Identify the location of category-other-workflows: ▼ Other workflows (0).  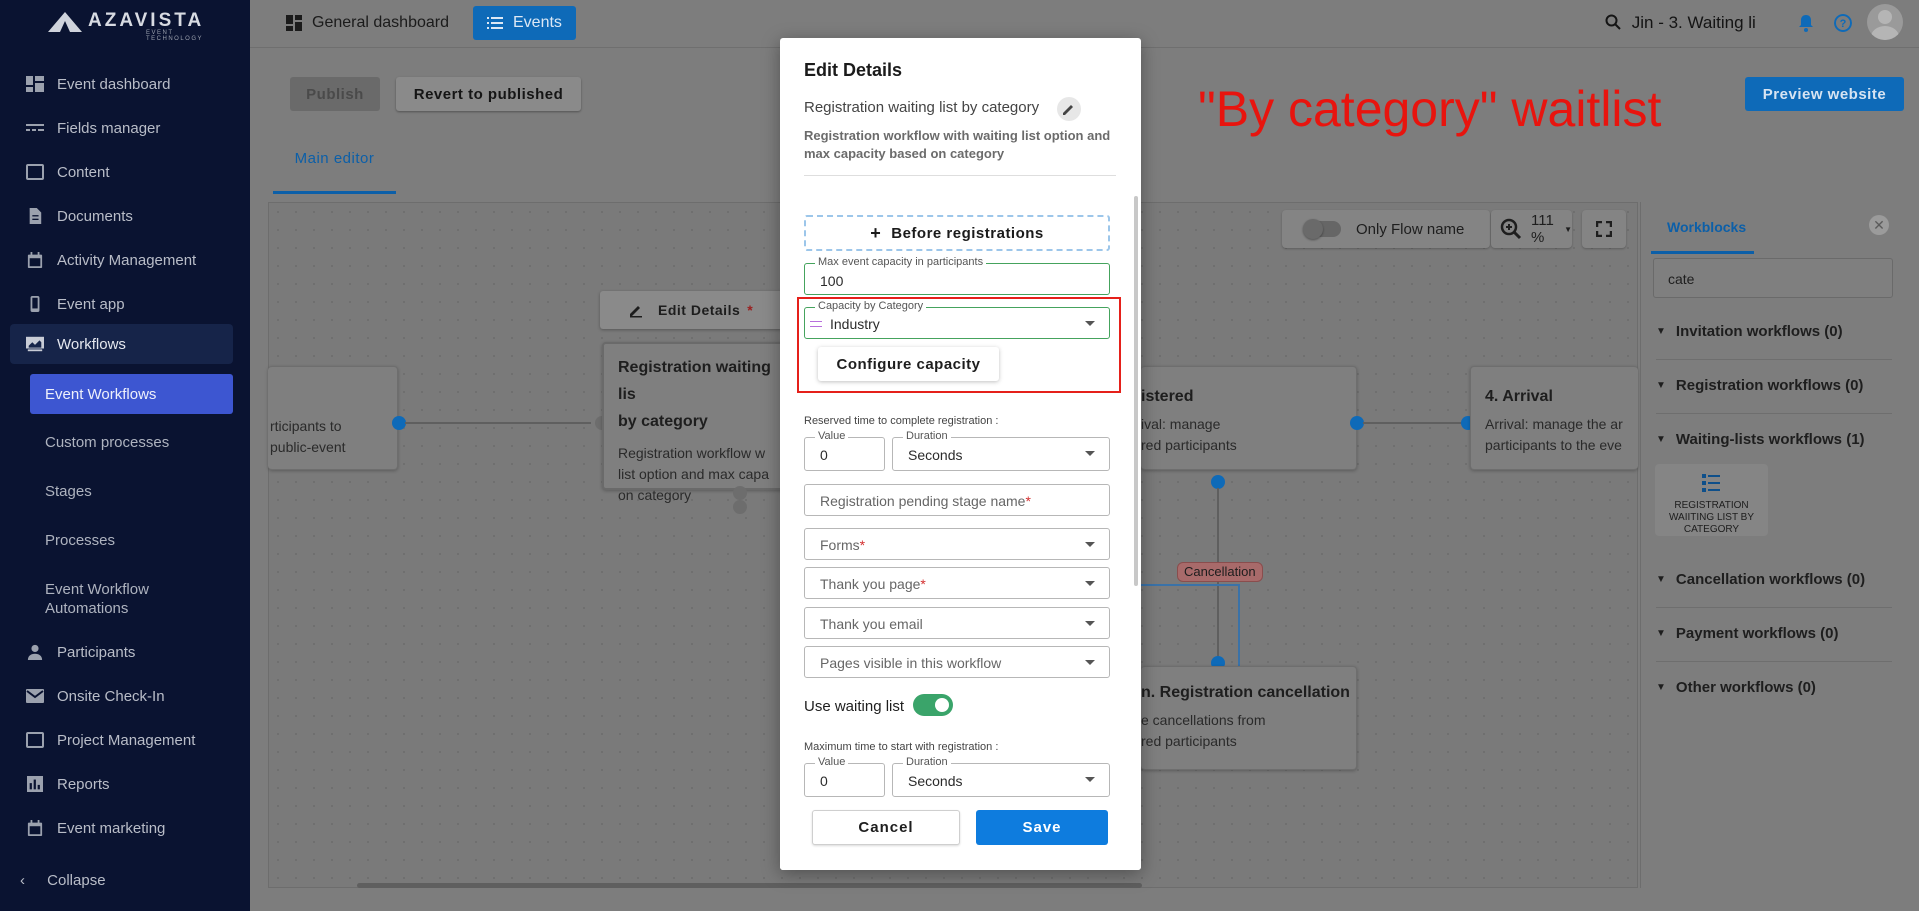
(1774, 689).